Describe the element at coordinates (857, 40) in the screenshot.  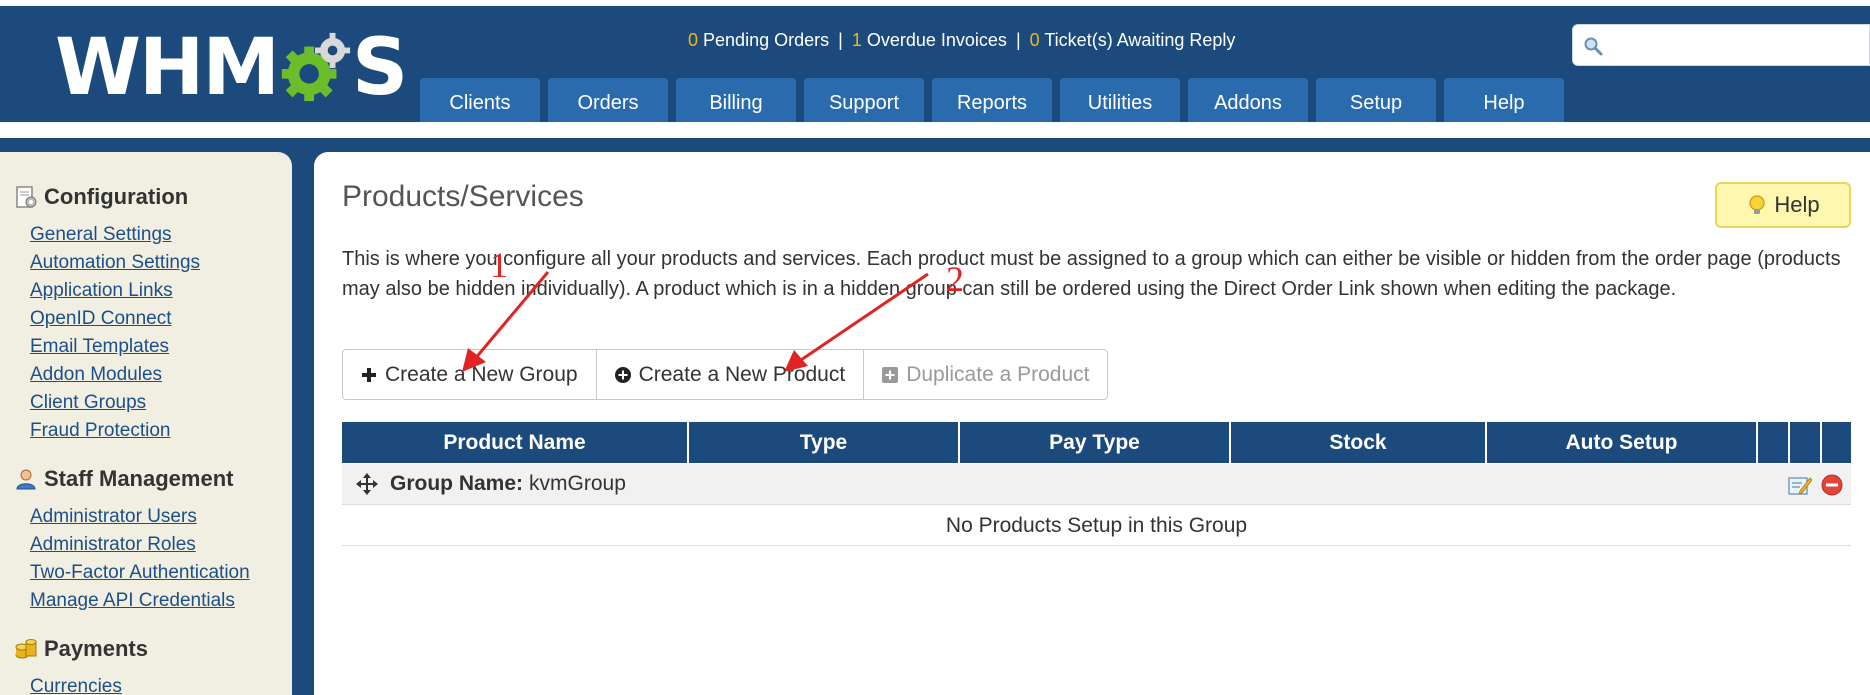
I see `overdue-invoices-count: 1` at that location.